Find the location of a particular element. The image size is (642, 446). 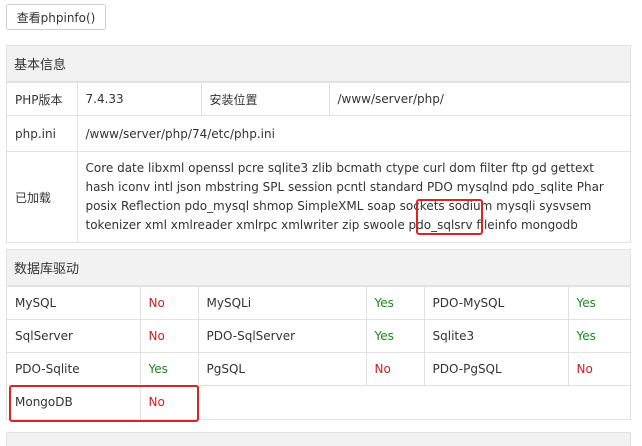

driver-name-pdo-pgsql: PDO-PgSQL is located at coordinates (496, 369).